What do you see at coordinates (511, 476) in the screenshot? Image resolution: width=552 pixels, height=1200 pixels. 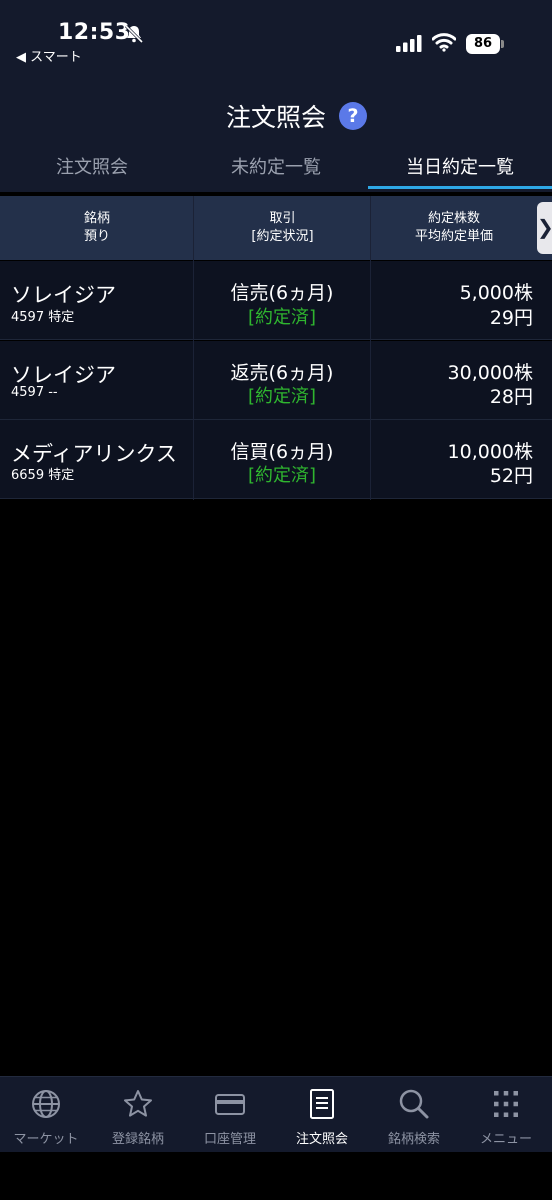 I see `average-price: 52円` at bounding box center [511, 476].